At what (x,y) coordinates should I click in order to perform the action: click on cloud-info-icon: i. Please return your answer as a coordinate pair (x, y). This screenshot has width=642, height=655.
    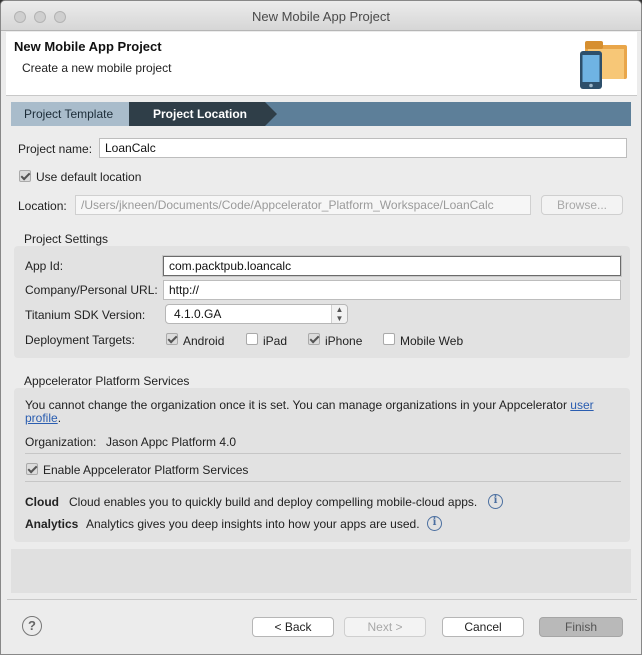
    Looking at the image, I should click on (495, 501).